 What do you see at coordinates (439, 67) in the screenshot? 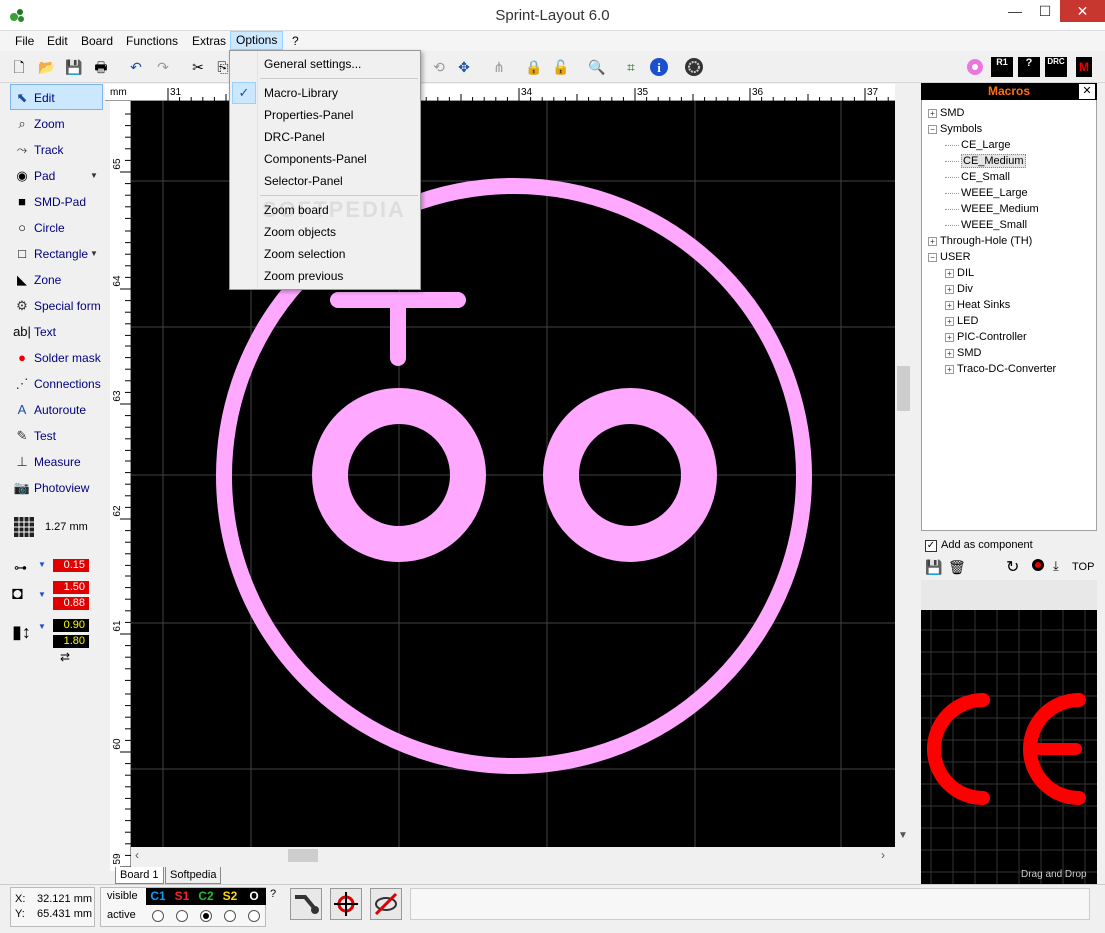
I see `rotate-icon: ⟲` at bounding box center [439, 67].